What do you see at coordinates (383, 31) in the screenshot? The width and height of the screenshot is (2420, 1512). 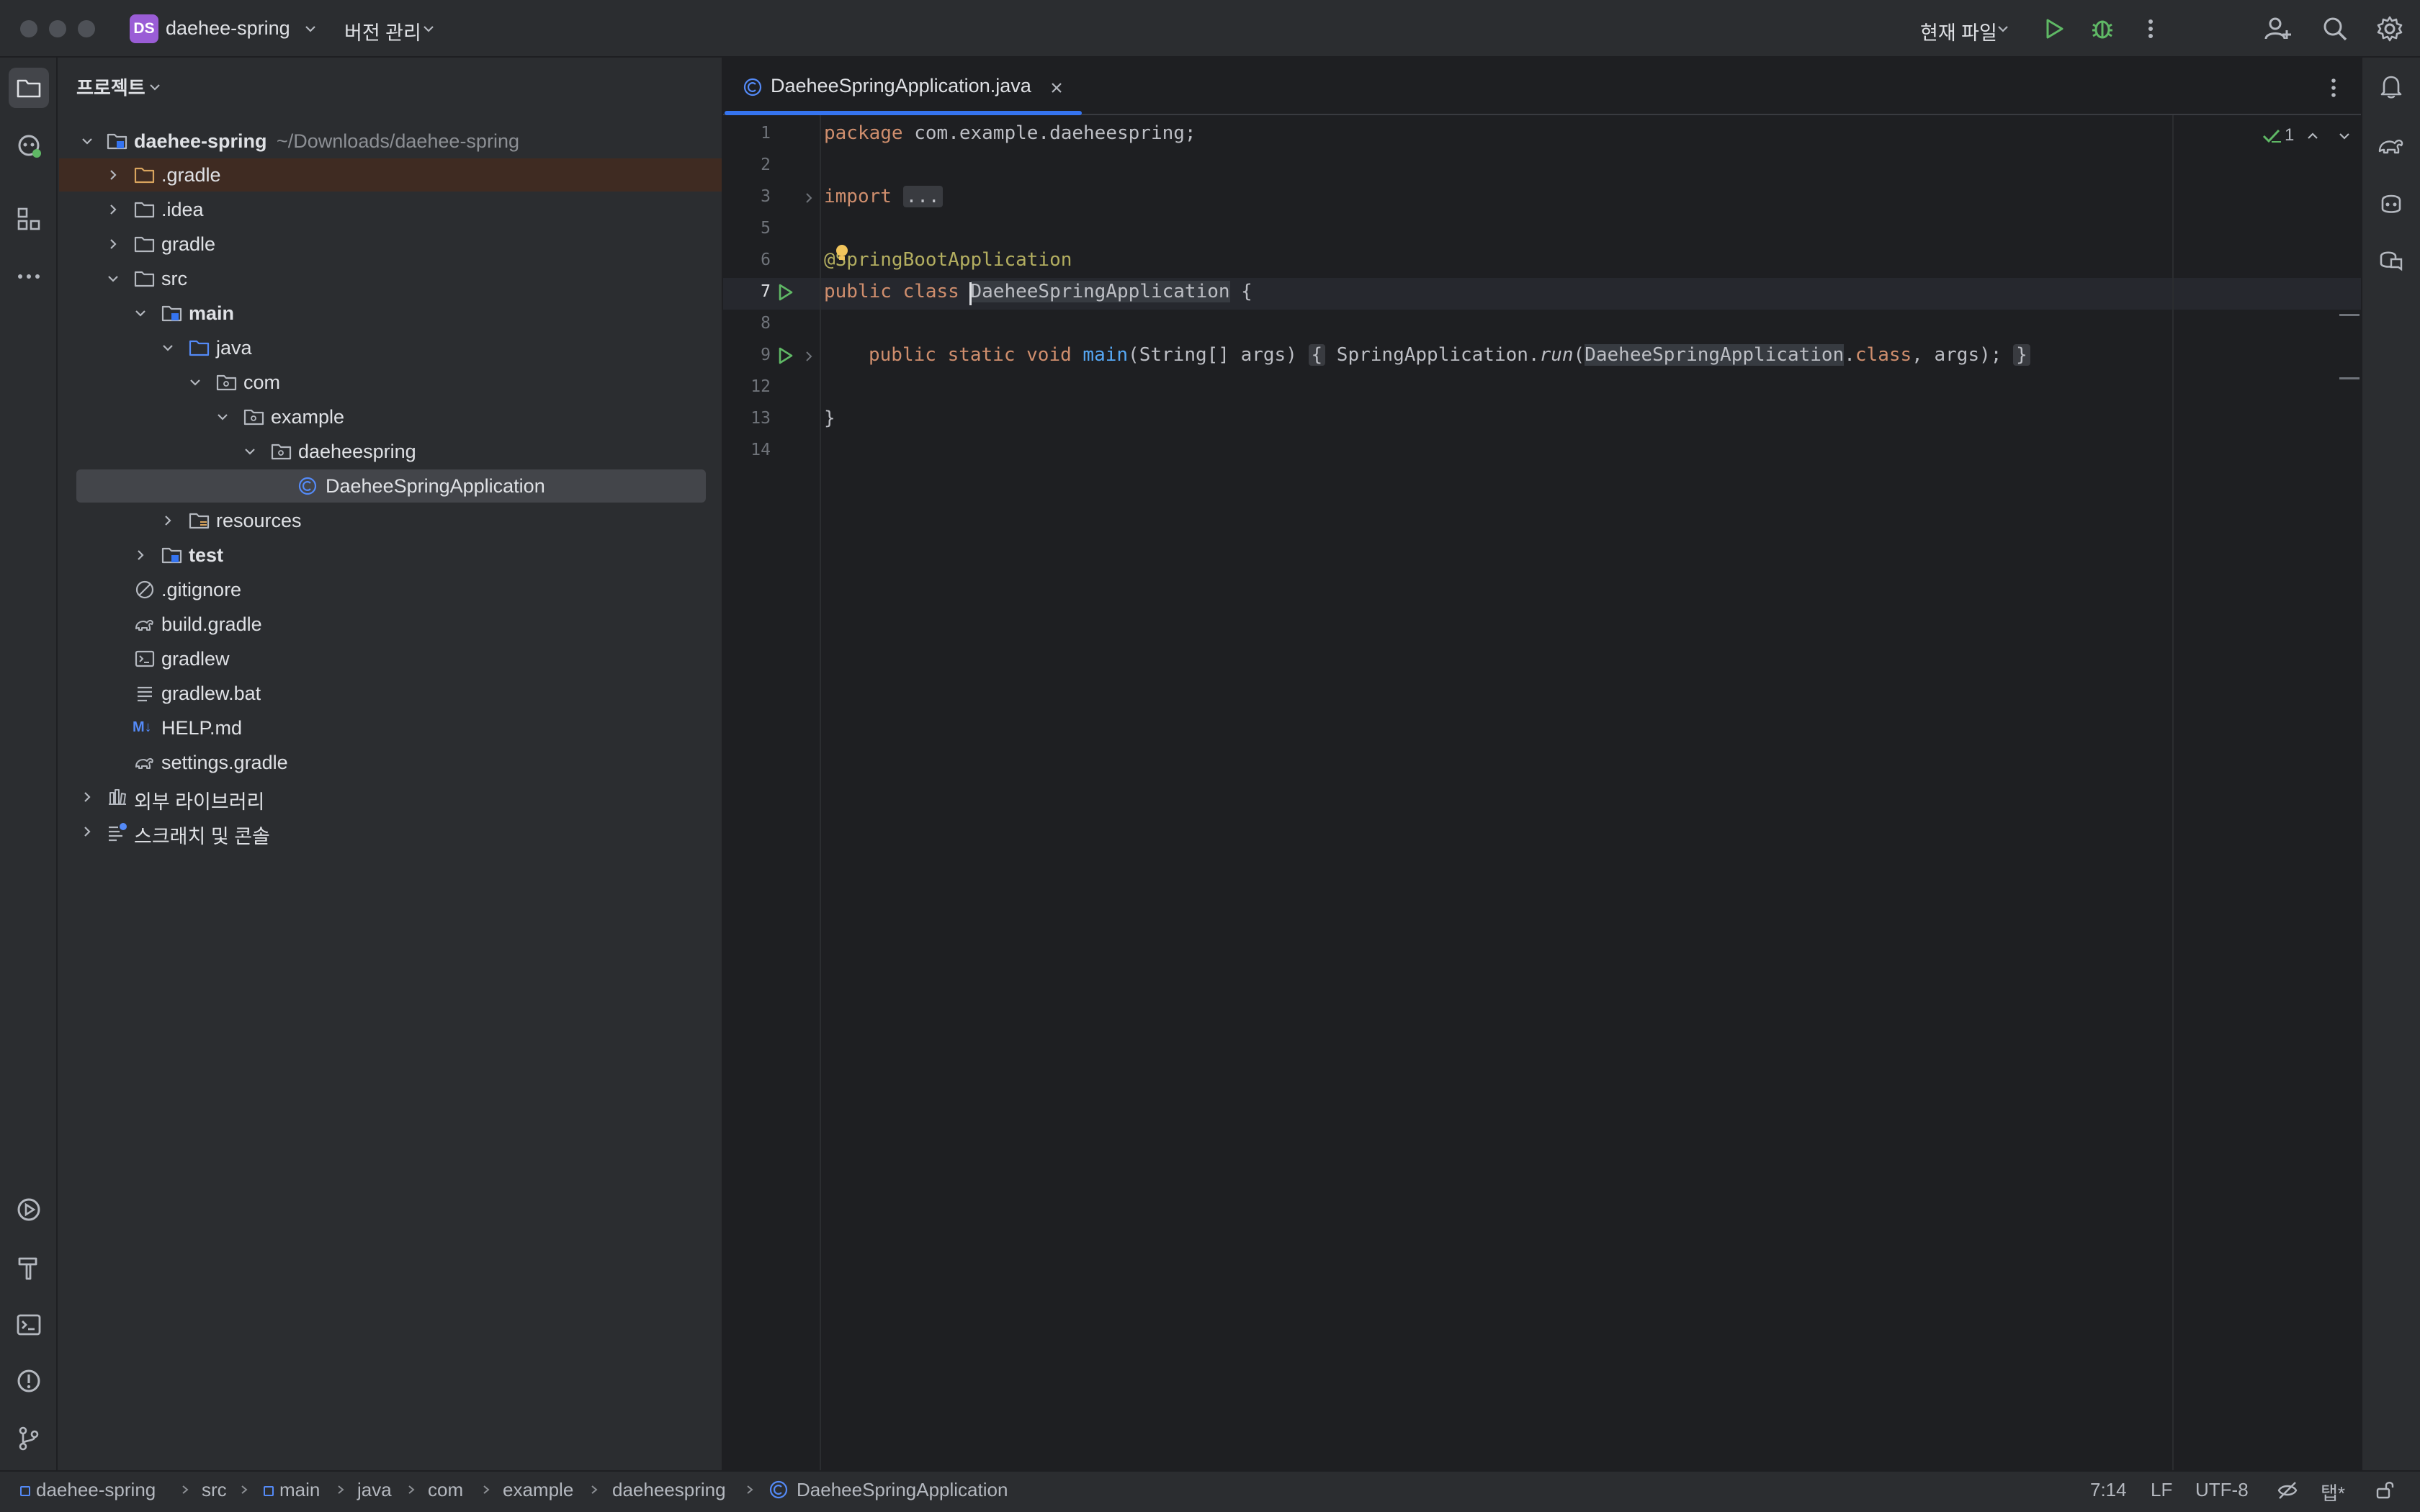 I see `vcs-menu: 버전 관리` at bounding box center [383, 31].